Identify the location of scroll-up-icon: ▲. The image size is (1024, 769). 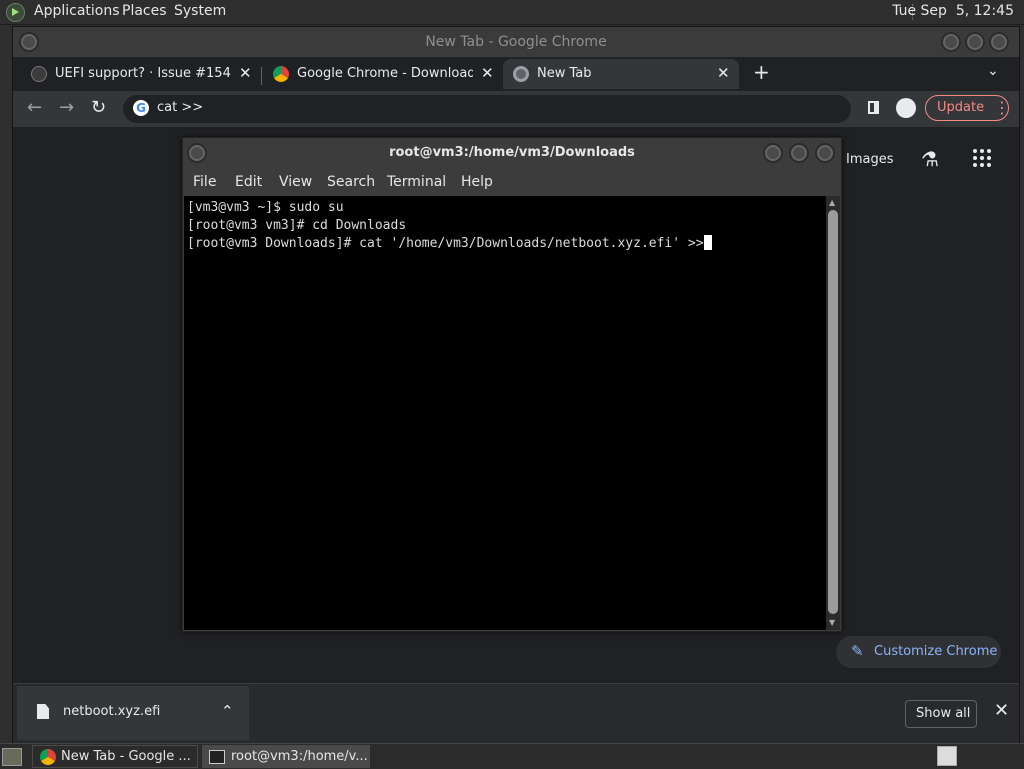
(832, 202).